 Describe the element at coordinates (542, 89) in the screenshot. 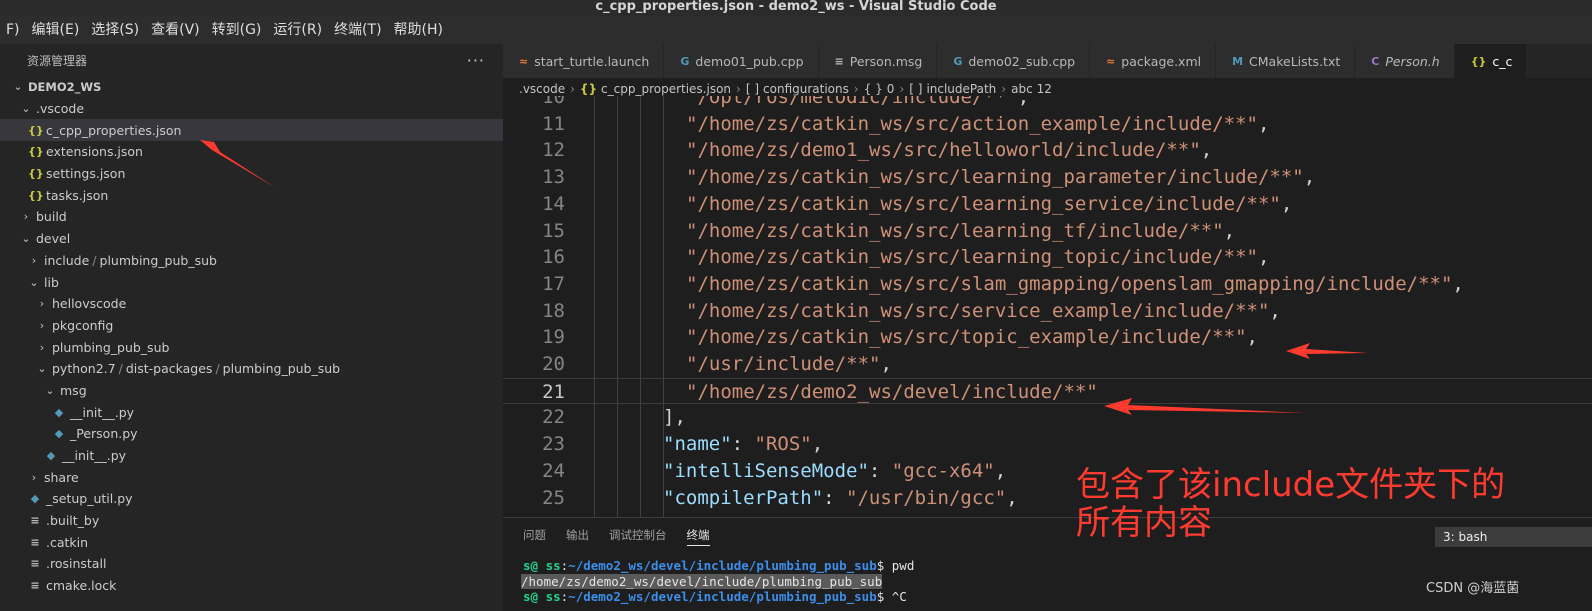

I see `breadcrumb-item: .vscode` at that location.